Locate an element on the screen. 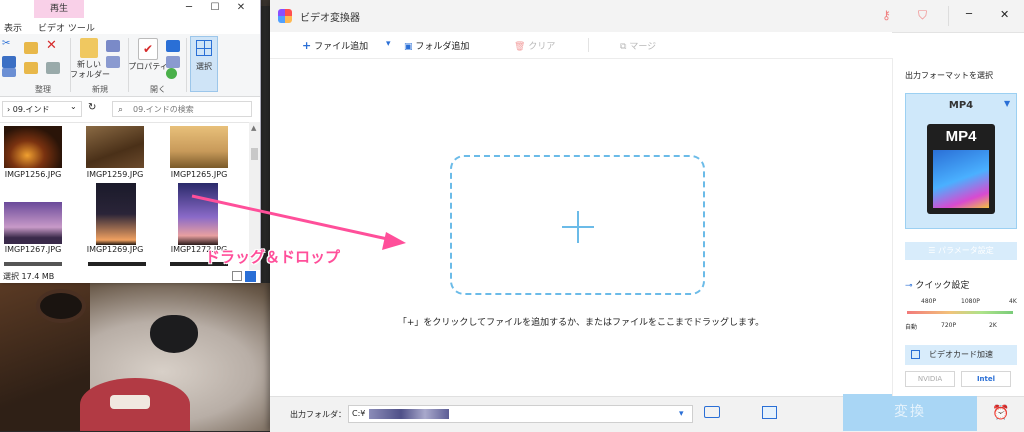  drag-arrow-head is located at coordinates (394, 241).